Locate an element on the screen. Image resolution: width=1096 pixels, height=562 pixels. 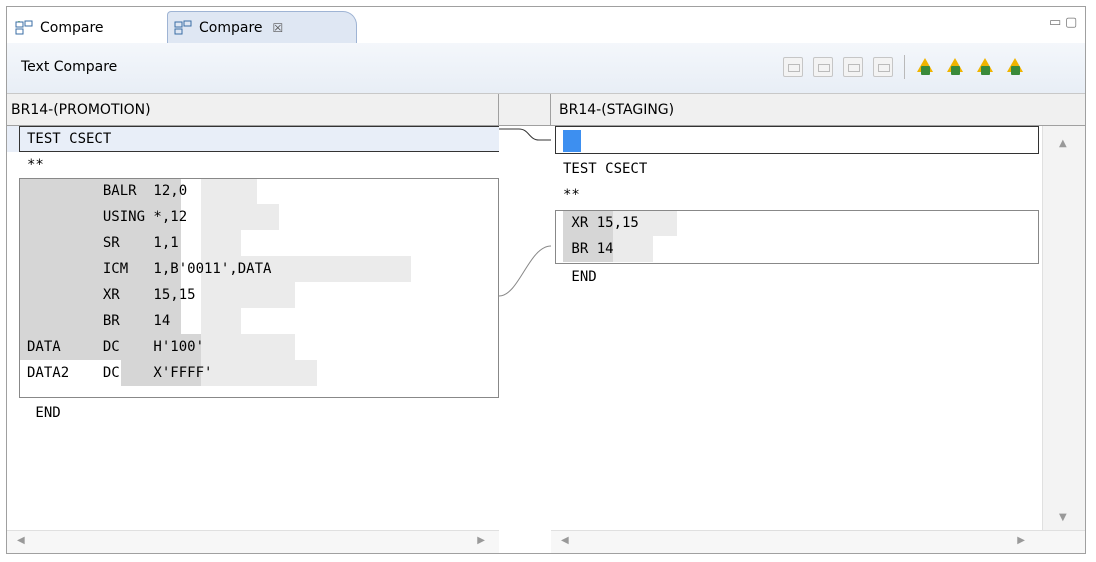
right-horizontal-scrollbar: ◀ ▶ is located at coordinates (818, 541).